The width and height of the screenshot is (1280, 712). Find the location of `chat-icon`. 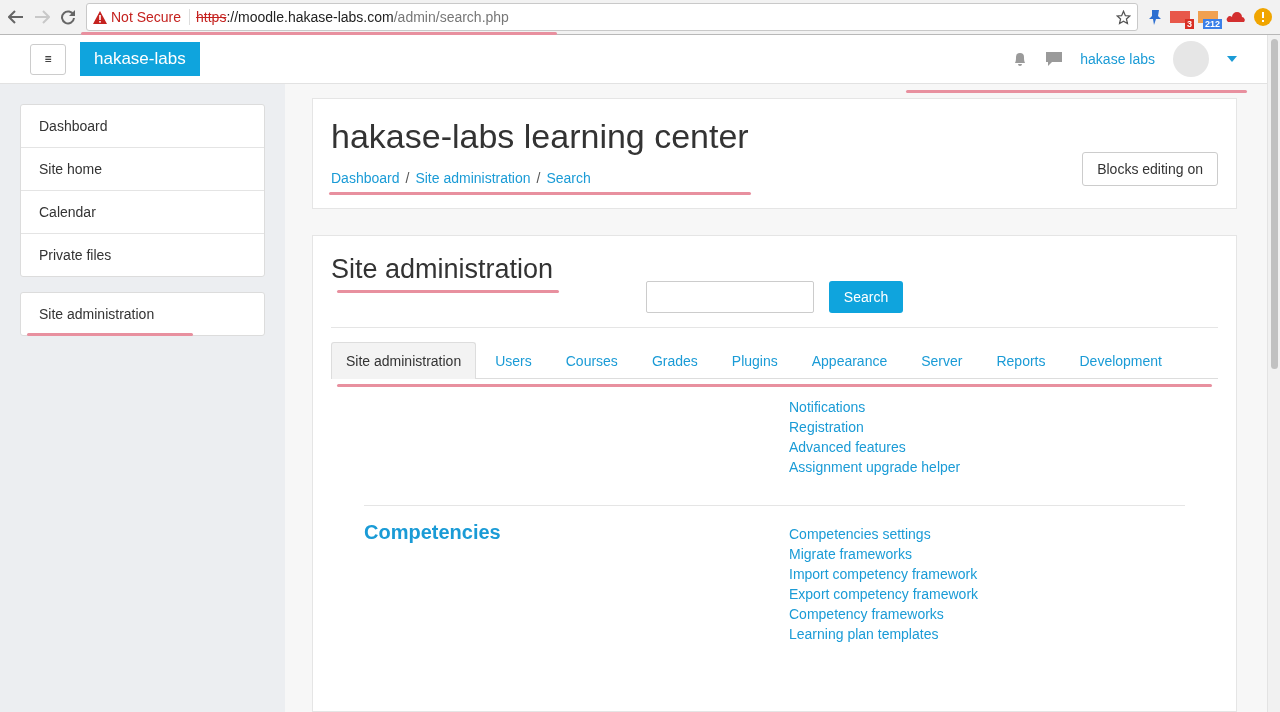

chat-icon is located at coordinates (1054, 59).